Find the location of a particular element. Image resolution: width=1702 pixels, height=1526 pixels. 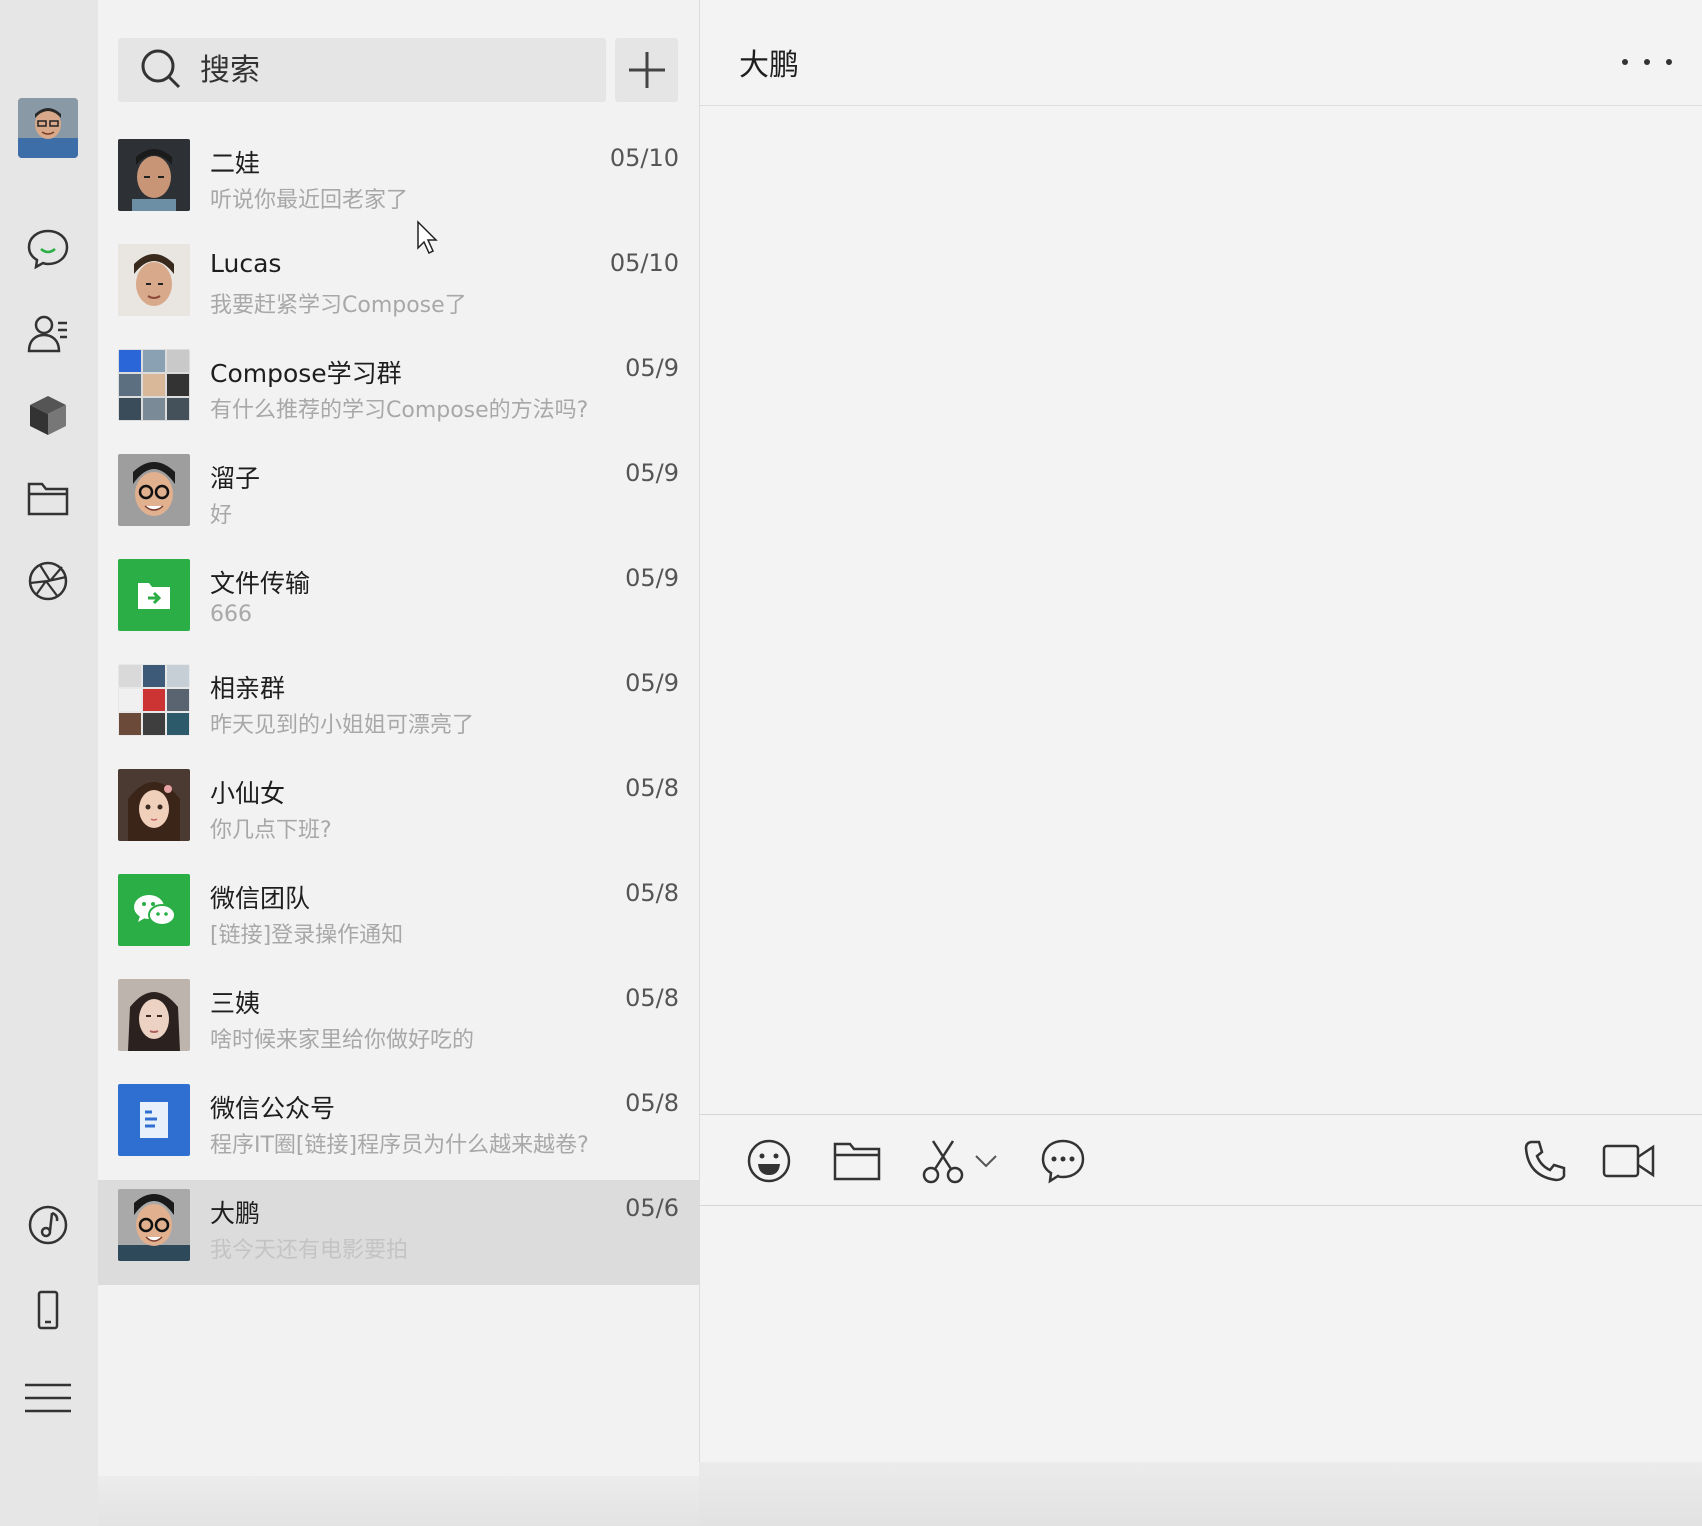

cube-icon is located at coordinates (48, 415).